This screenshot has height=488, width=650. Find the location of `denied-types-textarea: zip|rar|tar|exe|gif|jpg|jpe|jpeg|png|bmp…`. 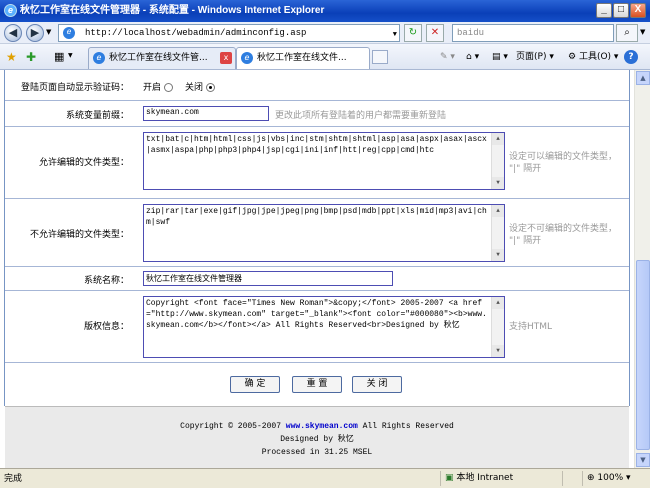

denied-types-textarea: zip|rar|tar|exe|gif|jpg|jpe|jpeg|png|bmp… is located at coordinates (324, 233).